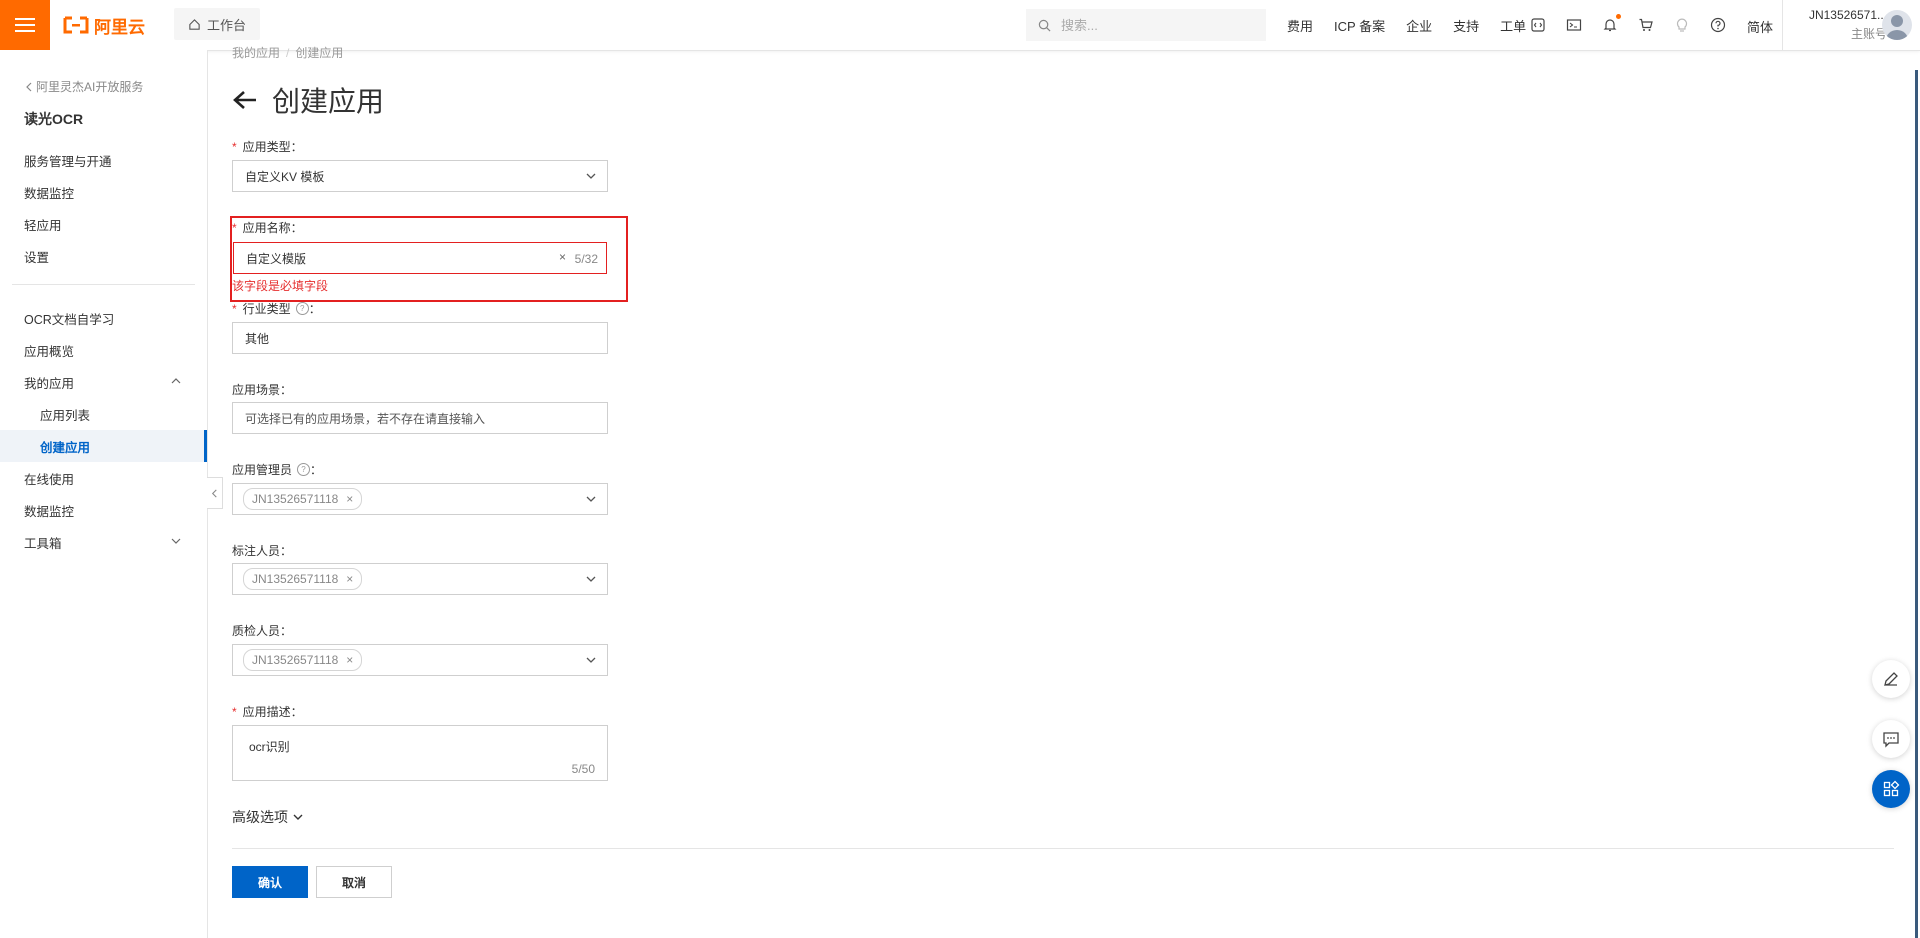 The width and height of the screenshot is (1920, 938). What do you see at coordinates (1156, 25) in the screenshot?
I see `search-input` at bounding box center [1156, 25].